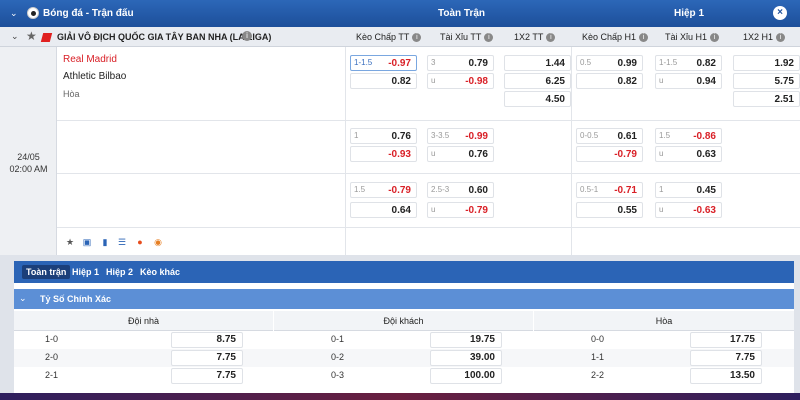  I want to click on odds-cell: u -0.63, so click(688, 210).